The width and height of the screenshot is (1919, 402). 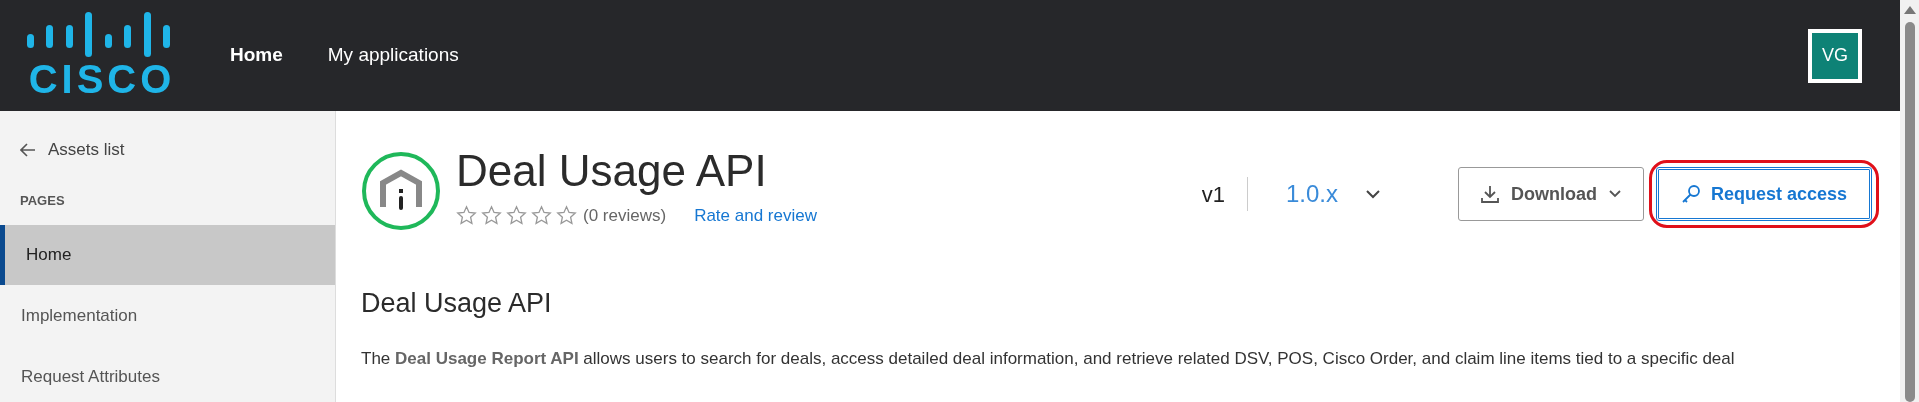 I want to click on release-dropdown: 1.0.x, so click(x=1332, y=194).